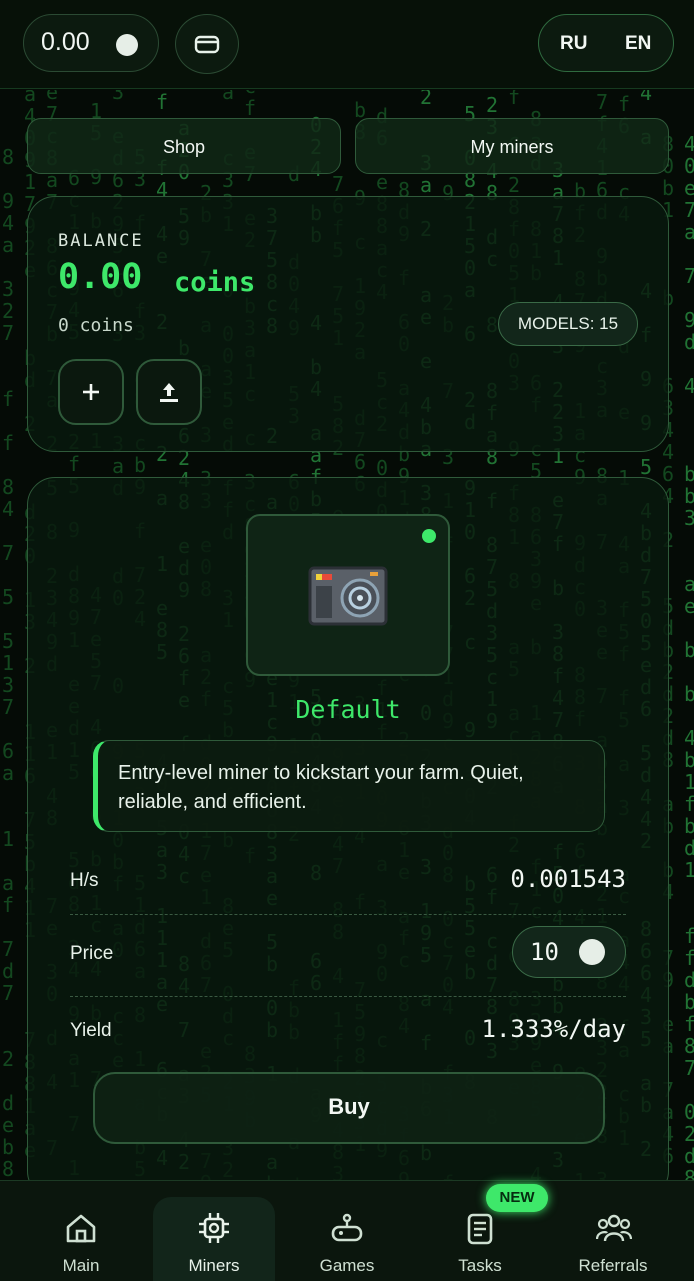  I want to click on upload-icon, so click(169, 392).